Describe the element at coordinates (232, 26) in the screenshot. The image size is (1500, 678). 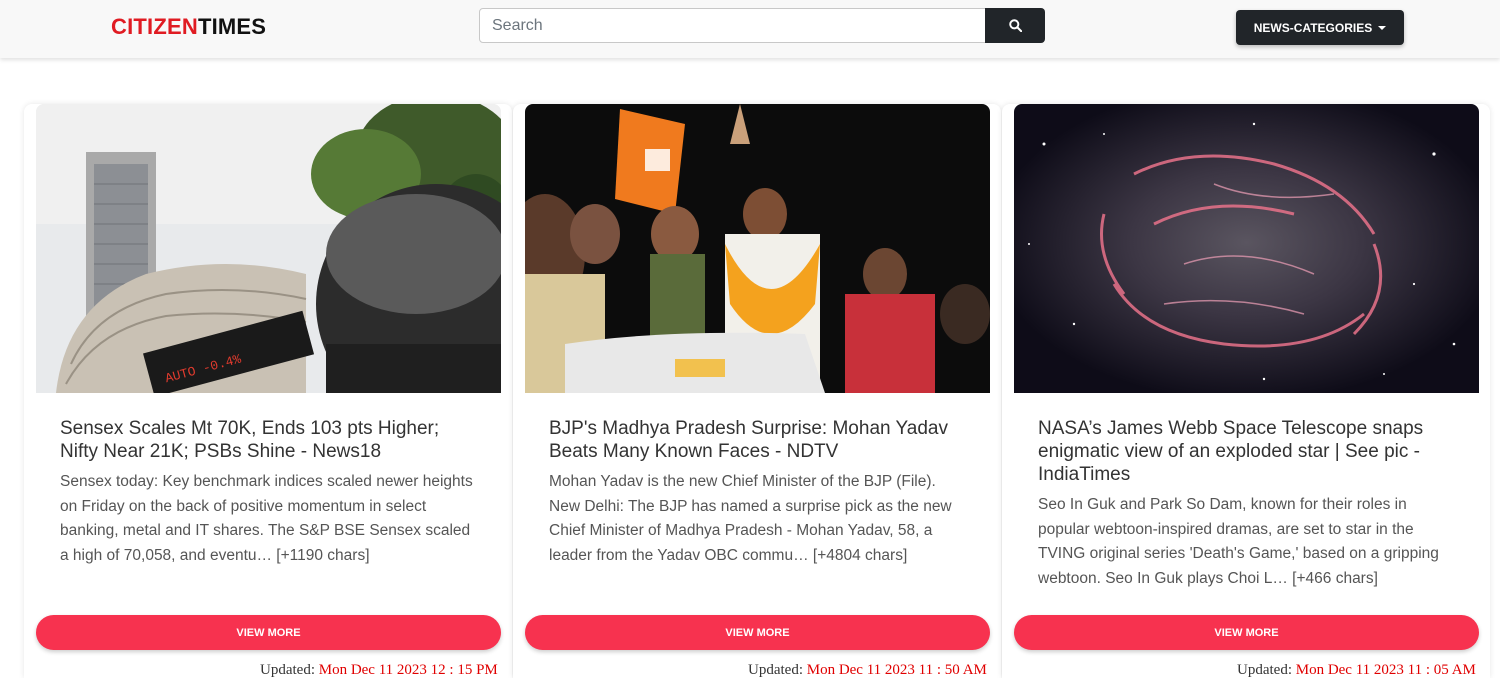
I see `brand-part-black: TIMES` at that location.